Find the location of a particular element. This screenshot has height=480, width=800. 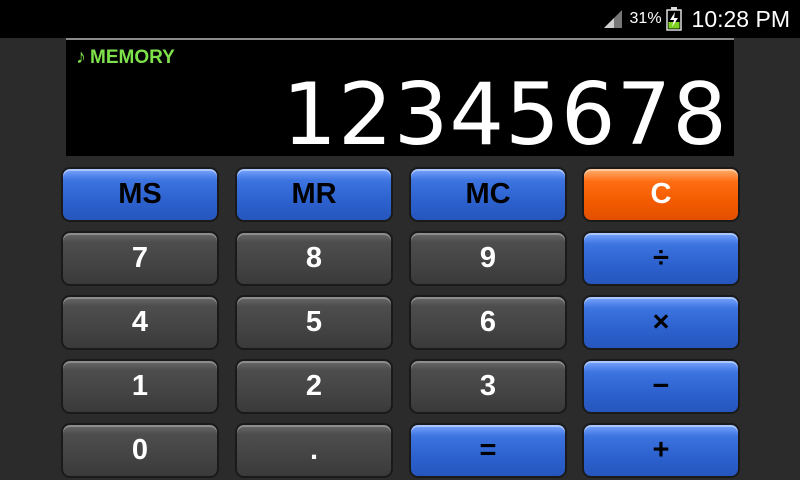

digit-3-button: 3 is located at coordinates (488, 386).